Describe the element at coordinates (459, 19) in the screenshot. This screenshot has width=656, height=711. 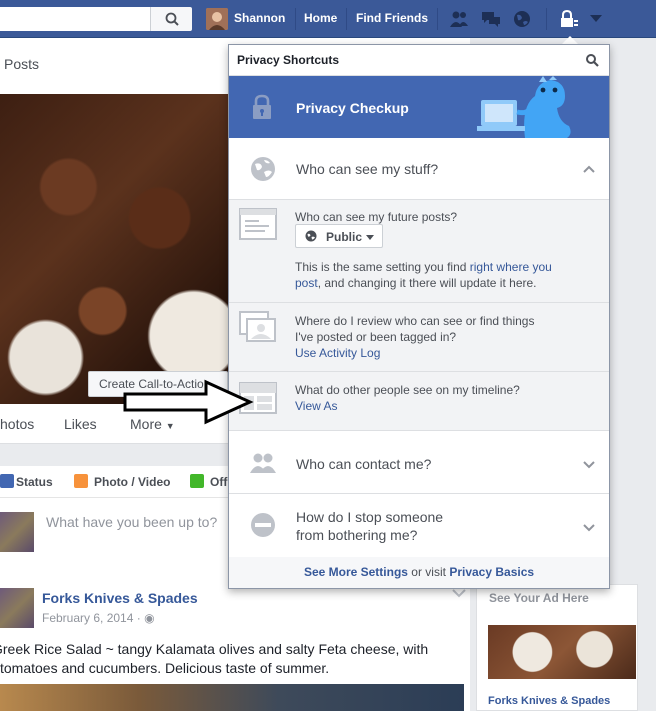
I see `friend-requests-icon` at that location.